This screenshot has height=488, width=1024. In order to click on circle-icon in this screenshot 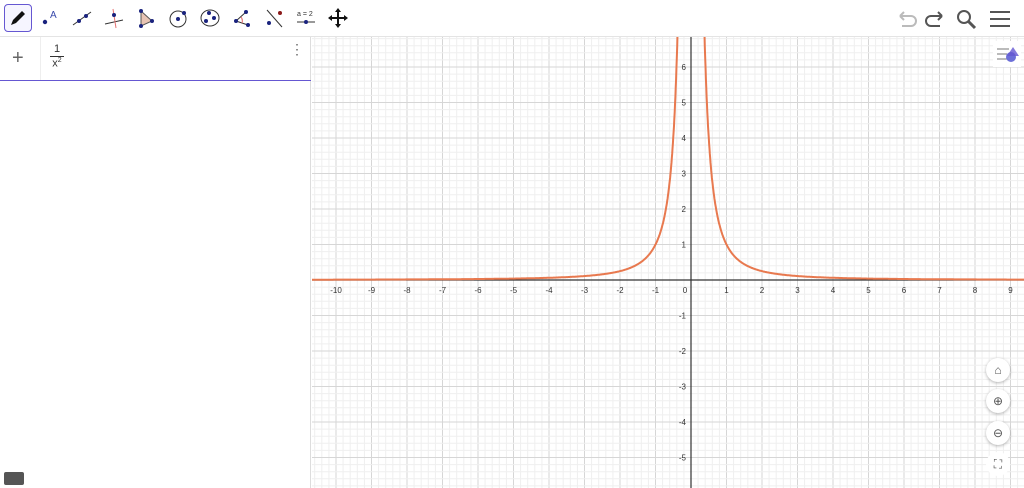, I will do `click(178, 19)`.